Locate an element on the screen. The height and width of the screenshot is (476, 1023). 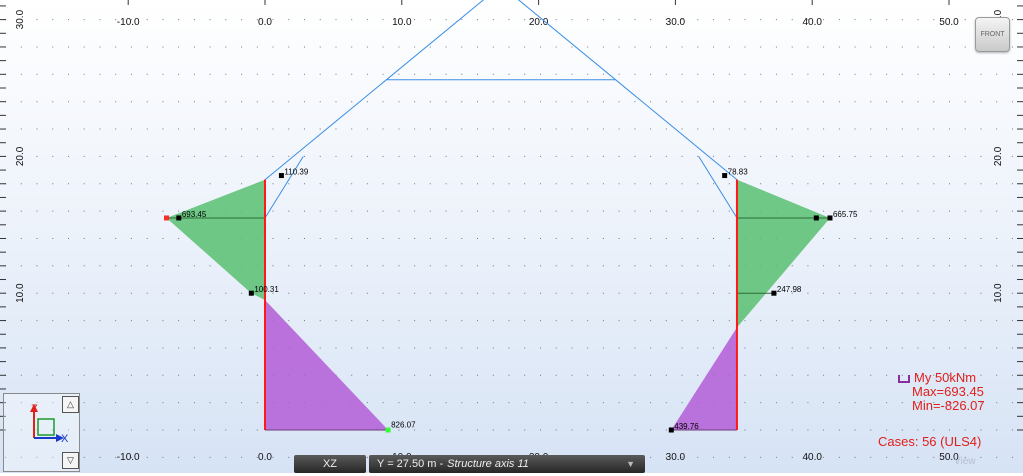
moment-value-label: 78.83 is located at coordinates (738, 172).